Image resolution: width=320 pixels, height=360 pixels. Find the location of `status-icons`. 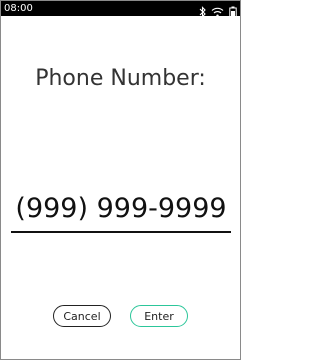

status-icons is located at coordinates (218, 10).